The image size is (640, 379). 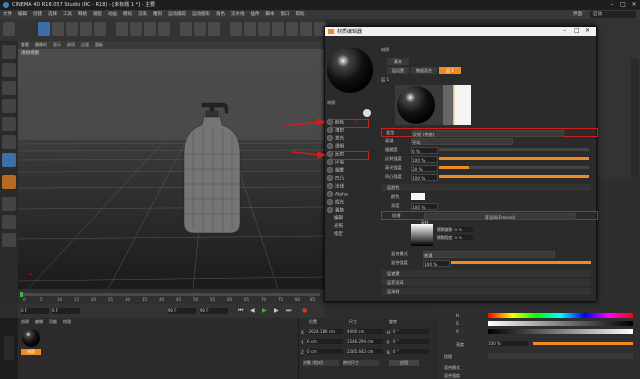 I want to click on rp-texture-field, so click(x=560, y=356).